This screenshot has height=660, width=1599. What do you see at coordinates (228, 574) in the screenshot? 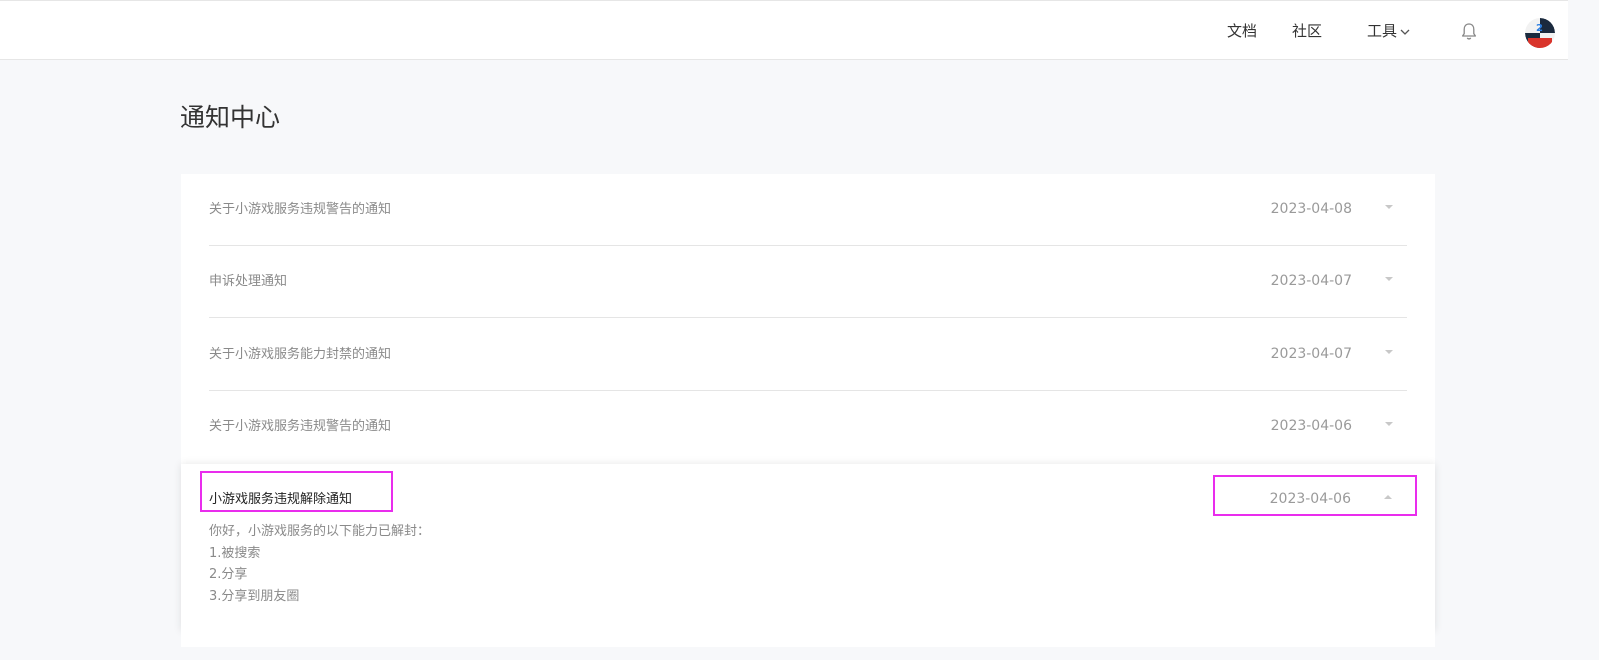
I see `content-line: 2.分享` at bounding box center [228, 574].